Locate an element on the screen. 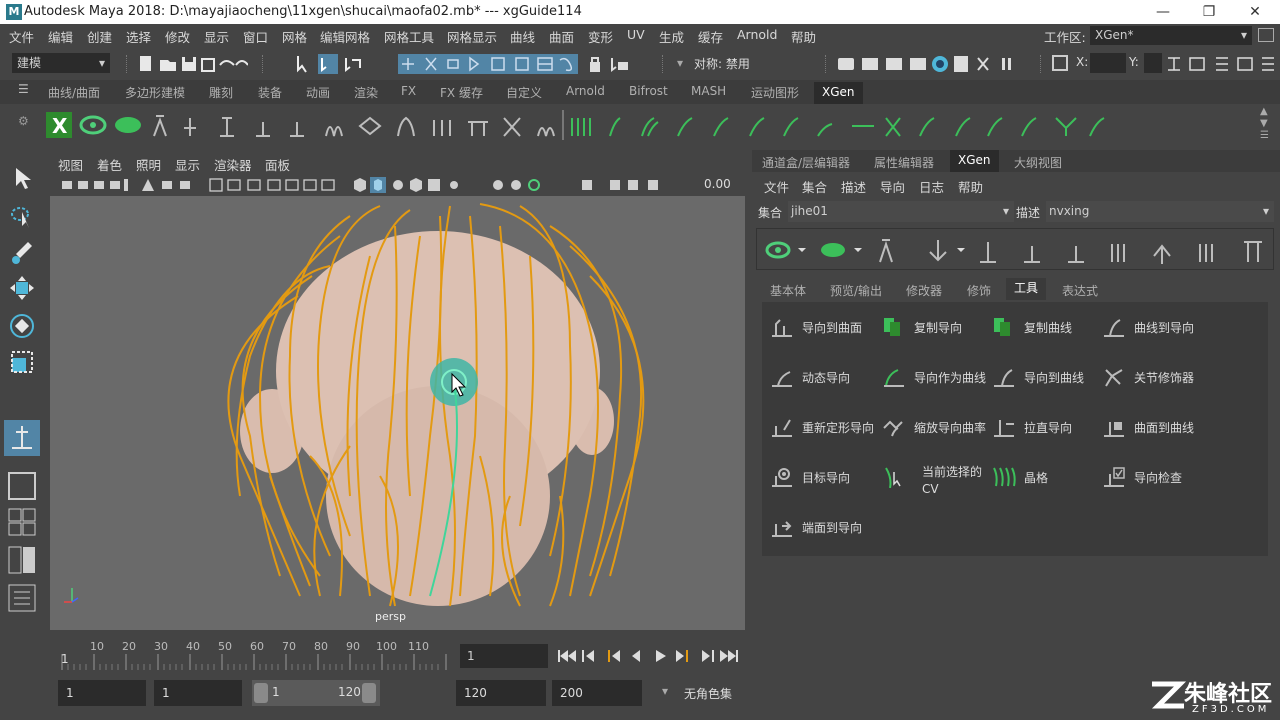 The image size is (1280, 720). tool-target-guides: 目标导向 is located at coordinates (823, 476).